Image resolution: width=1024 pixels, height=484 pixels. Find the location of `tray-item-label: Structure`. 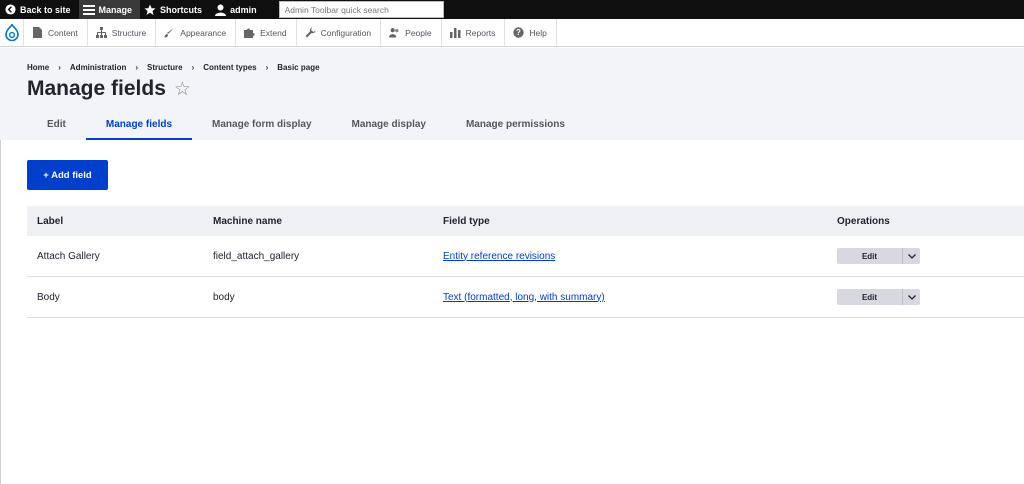

tray-item-label: Structure is located at coordinates (129, 32).